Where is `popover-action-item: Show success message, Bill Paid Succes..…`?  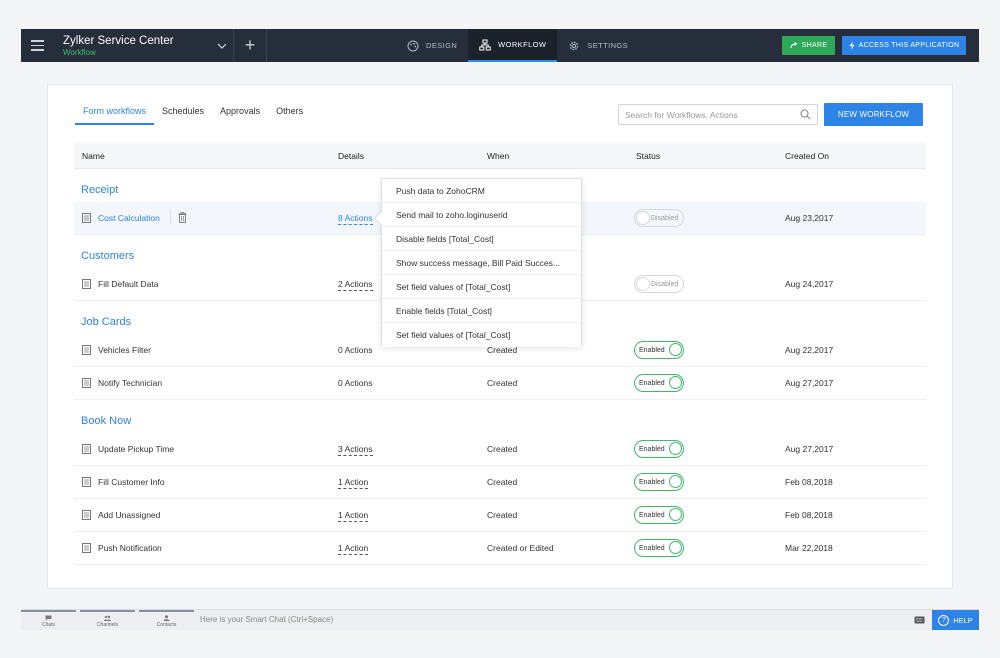
popover-action-item: Show success message, Bill Paid Succes..… is located at coordinates (481, 263).